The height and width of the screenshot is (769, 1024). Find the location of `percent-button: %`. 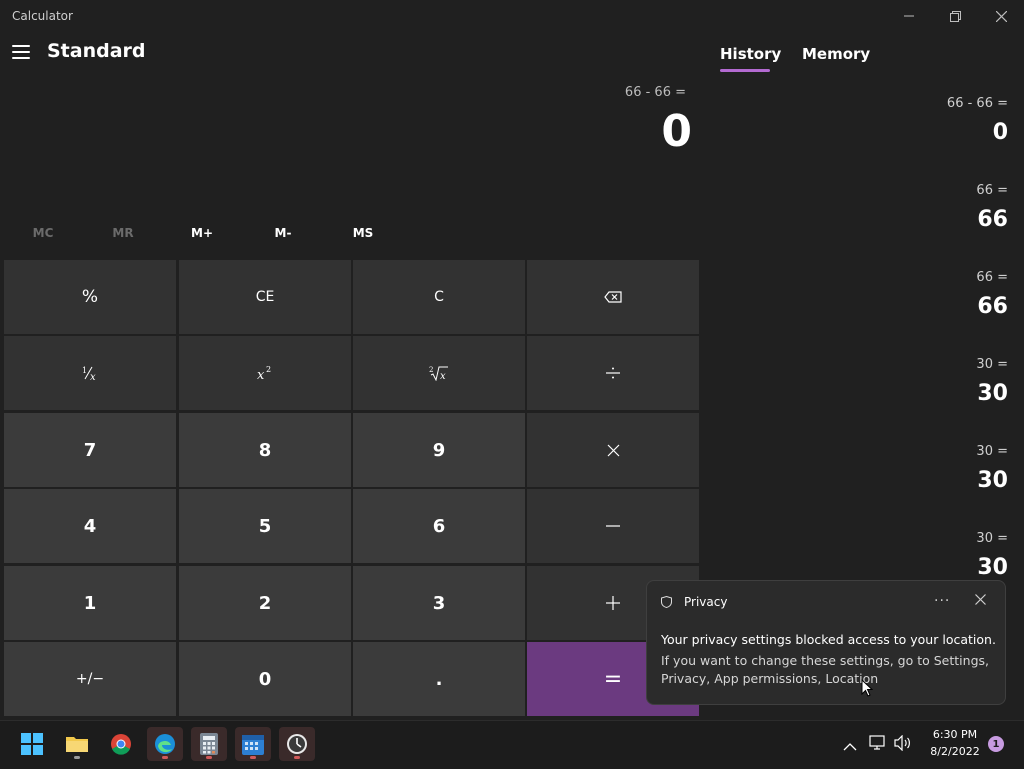

percent-button: % is located at coordinates (90, 297).